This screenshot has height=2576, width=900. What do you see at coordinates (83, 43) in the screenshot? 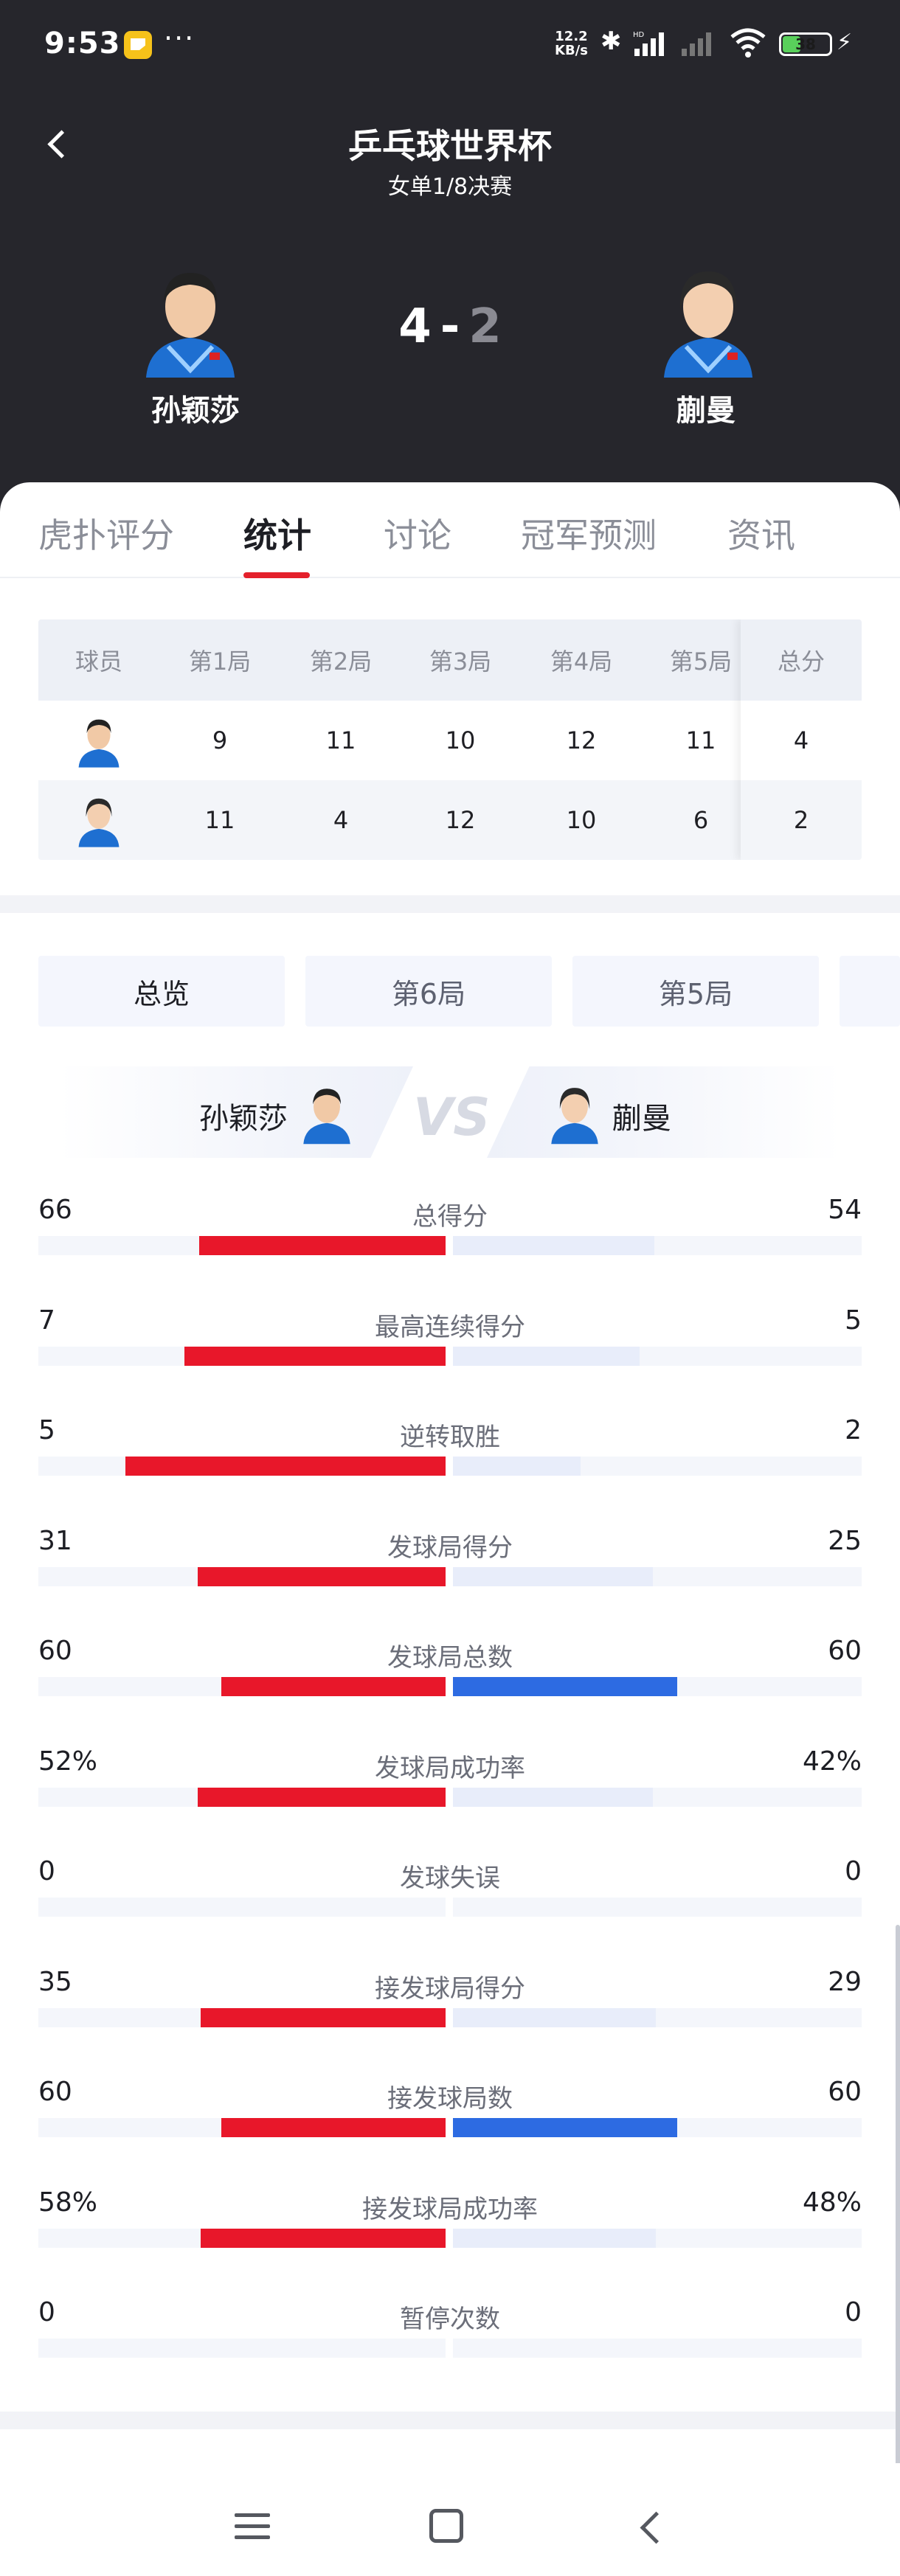
I see `status-time: 9:53` at bounding box center [83, 43].